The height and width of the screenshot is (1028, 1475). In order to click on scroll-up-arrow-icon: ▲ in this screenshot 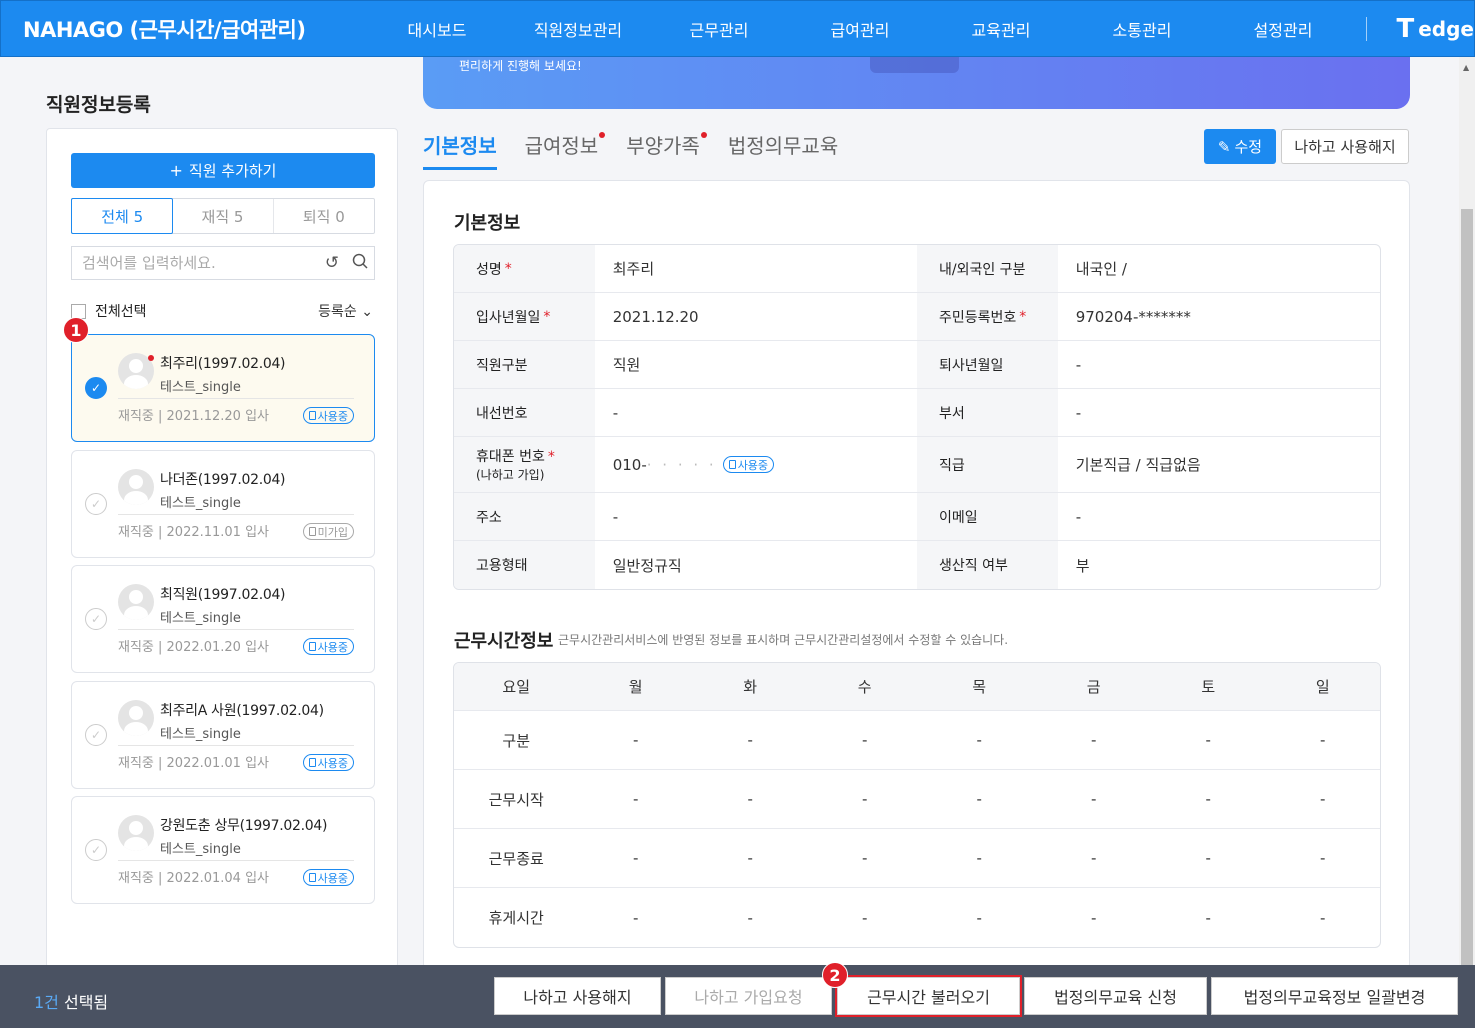, I will do `click(1466, 67)`.